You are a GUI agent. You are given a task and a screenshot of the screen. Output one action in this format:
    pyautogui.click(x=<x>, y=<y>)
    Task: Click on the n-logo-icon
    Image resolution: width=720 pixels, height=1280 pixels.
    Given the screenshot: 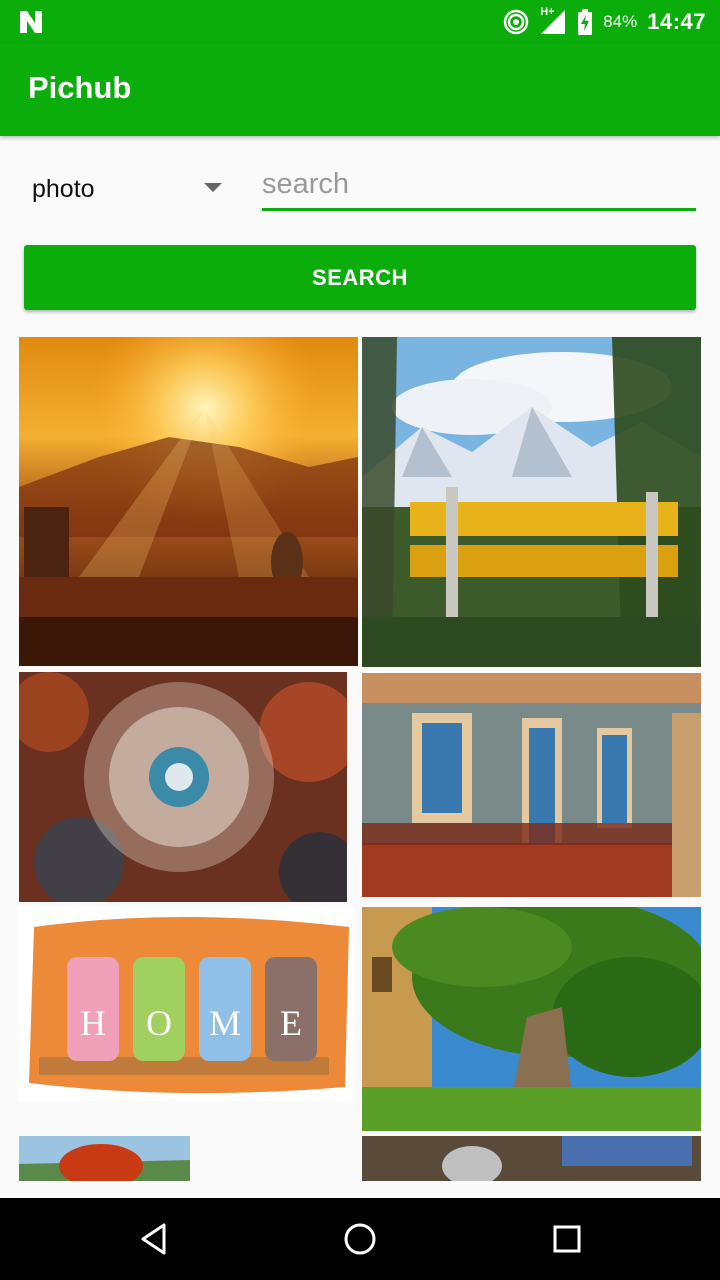 What is the action you would take?
    pyautogui.click(x=31, y=22)
    